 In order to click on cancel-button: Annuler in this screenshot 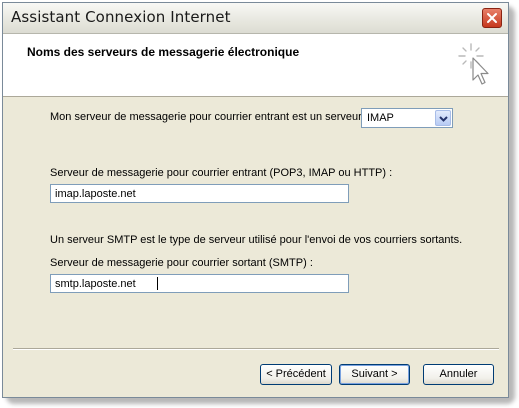, I will do `click(458, 374)`.